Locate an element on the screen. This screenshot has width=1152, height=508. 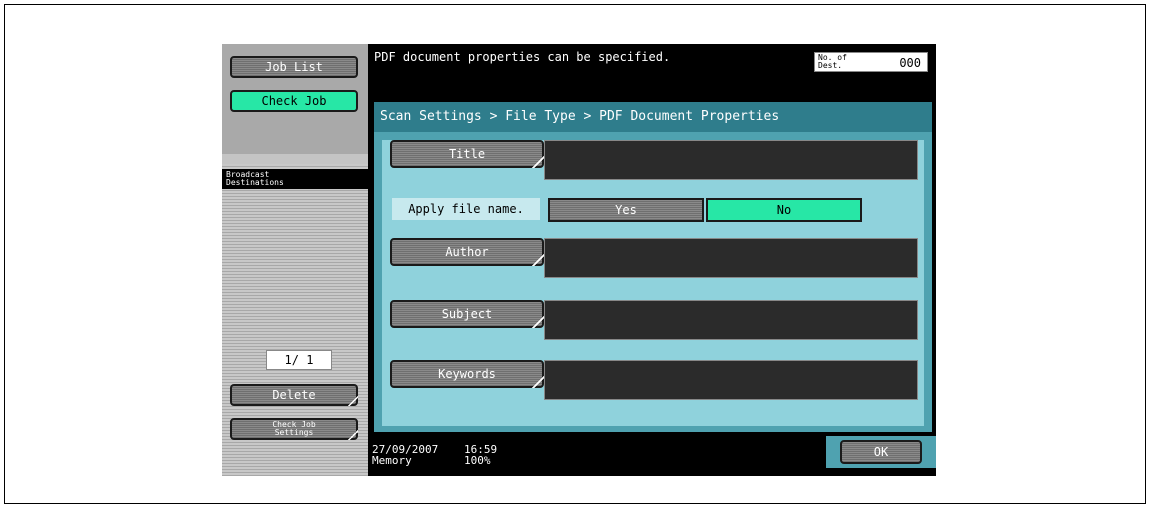
title-button: Title is located at coordinates (467, 154).